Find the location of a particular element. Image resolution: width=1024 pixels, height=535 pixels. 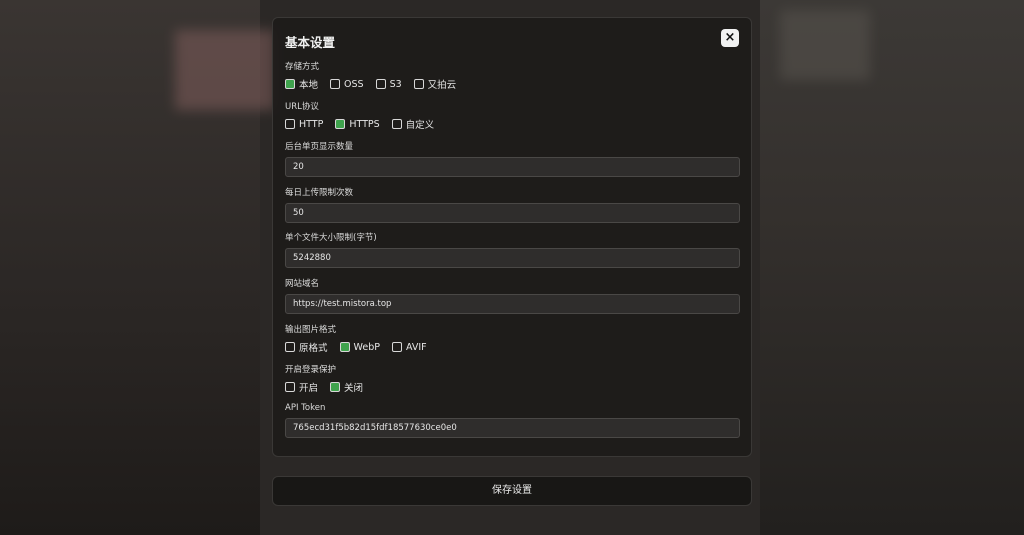

save-button: 保存设置 is located at coordinates (512, 491).